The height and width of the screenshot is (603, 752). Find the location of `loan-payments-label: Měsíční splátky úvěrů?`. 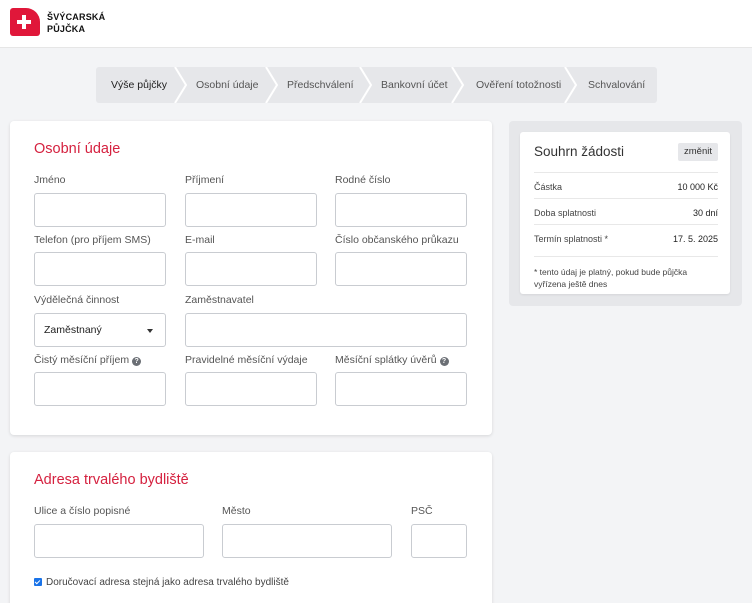

loan-payments-label: Měsíční splátky úvěrů? is located at coordinates (392, 360).